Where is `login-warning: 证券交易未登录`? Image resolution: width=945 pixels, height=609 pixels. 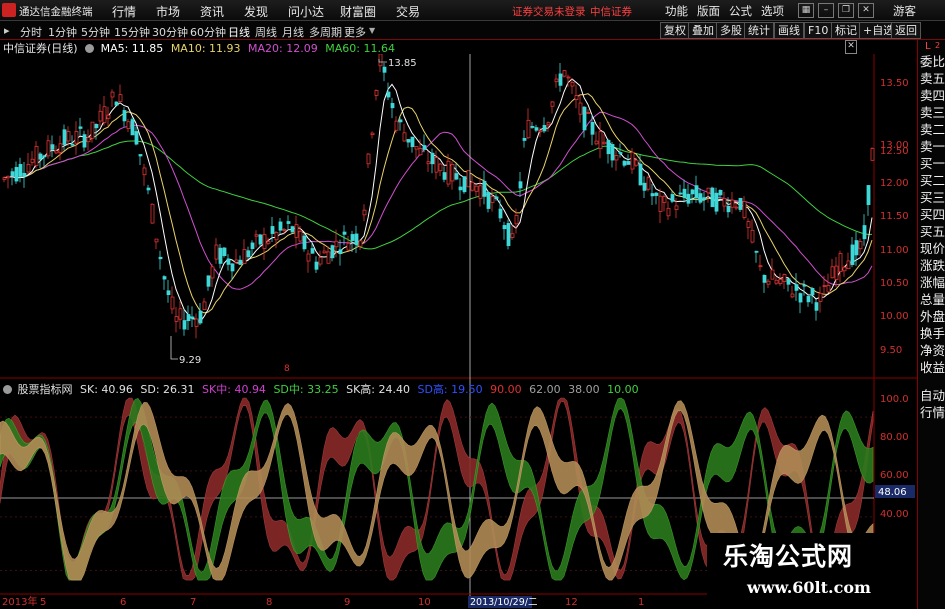 login-warning: 证券交易未登录 is located at coordinates (549, 11).